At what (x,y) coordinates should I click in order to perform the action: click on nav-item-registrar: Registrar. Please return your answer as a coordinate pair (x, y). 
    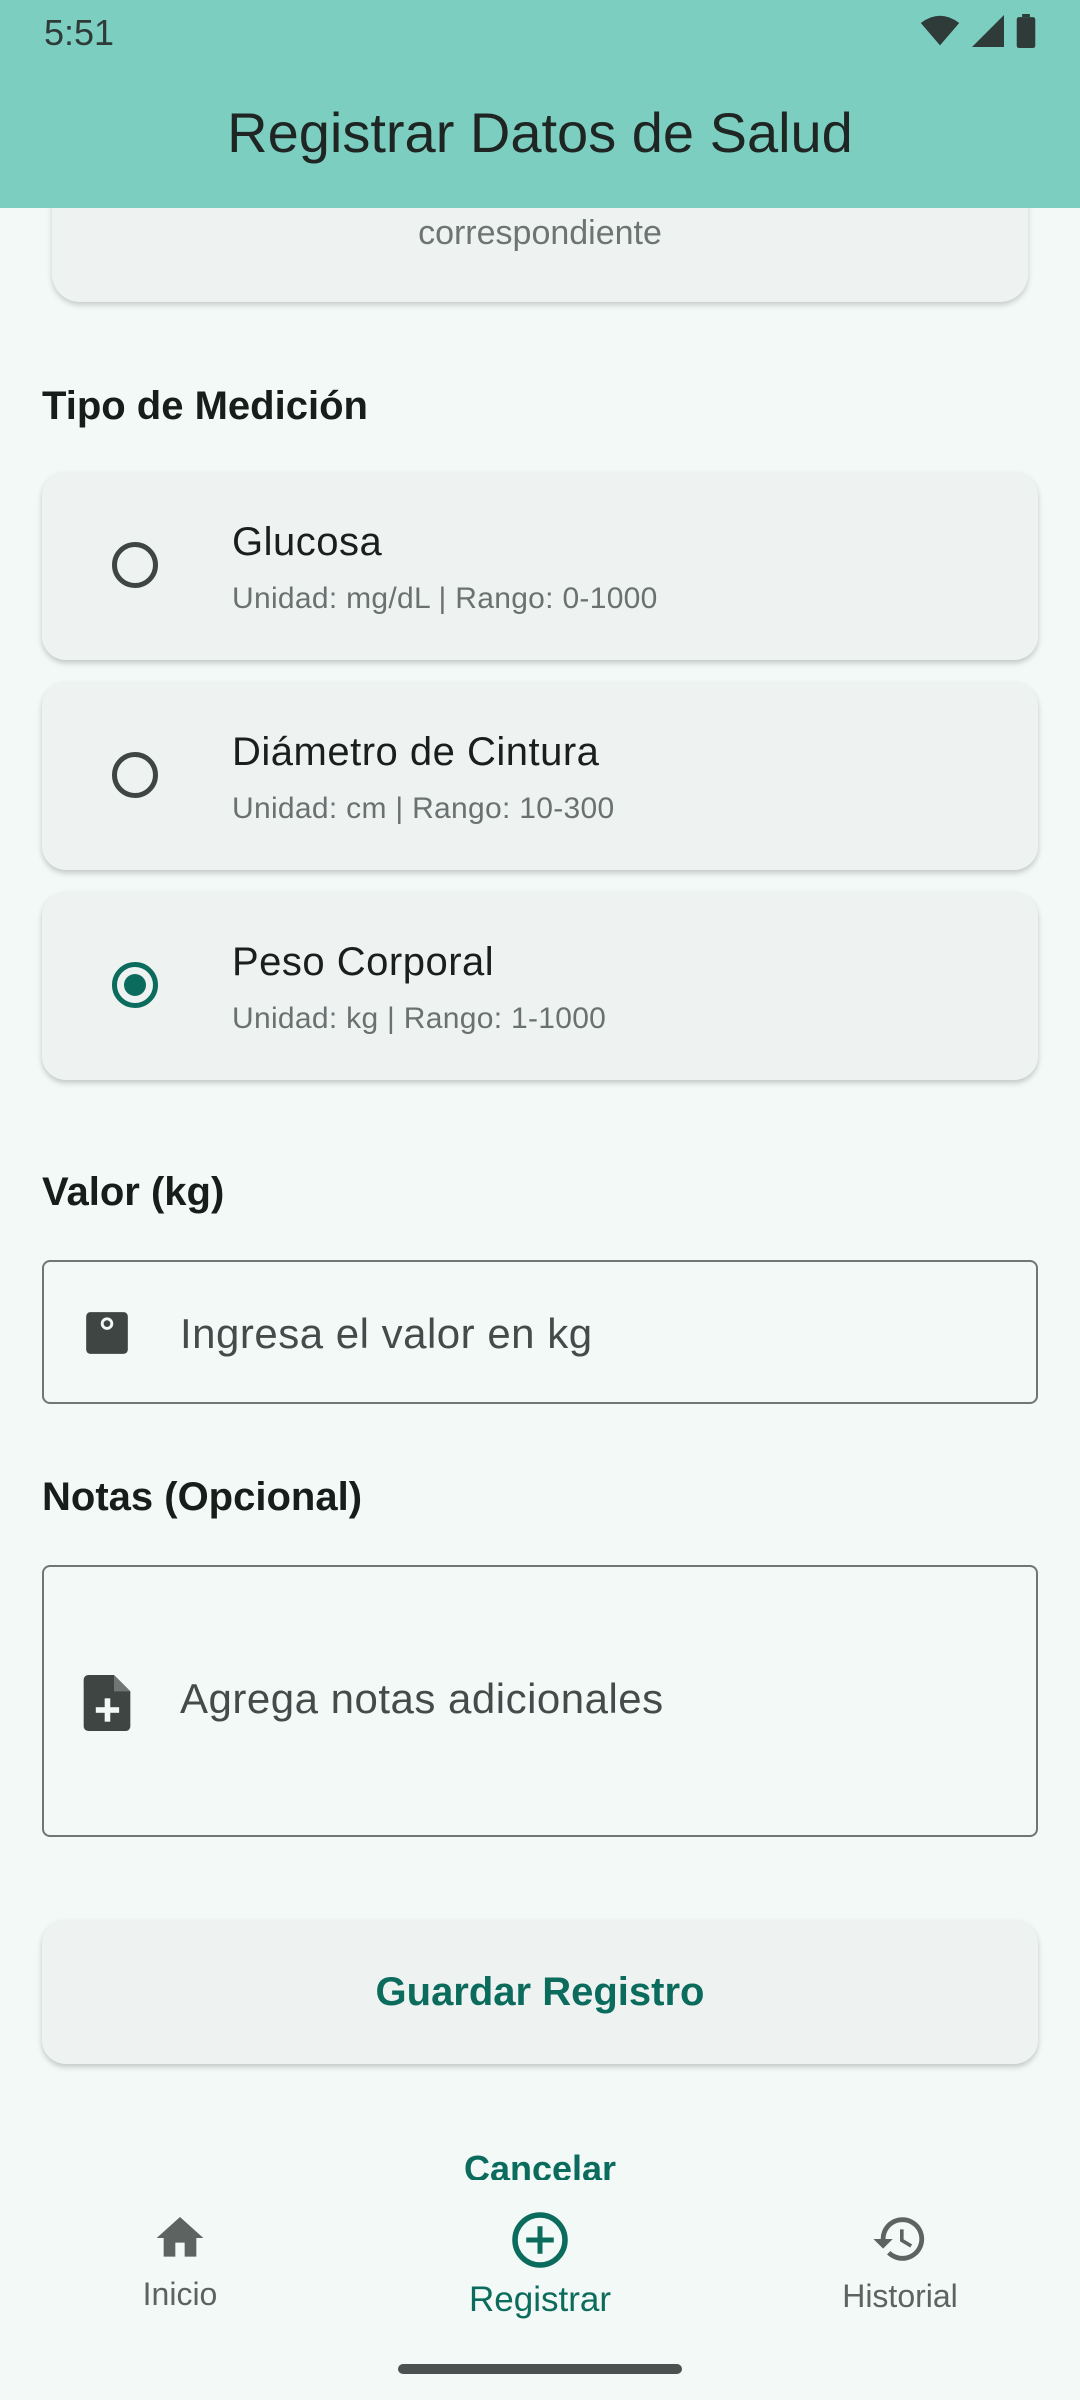
    Looking at the image, I should click on (540, 2265).